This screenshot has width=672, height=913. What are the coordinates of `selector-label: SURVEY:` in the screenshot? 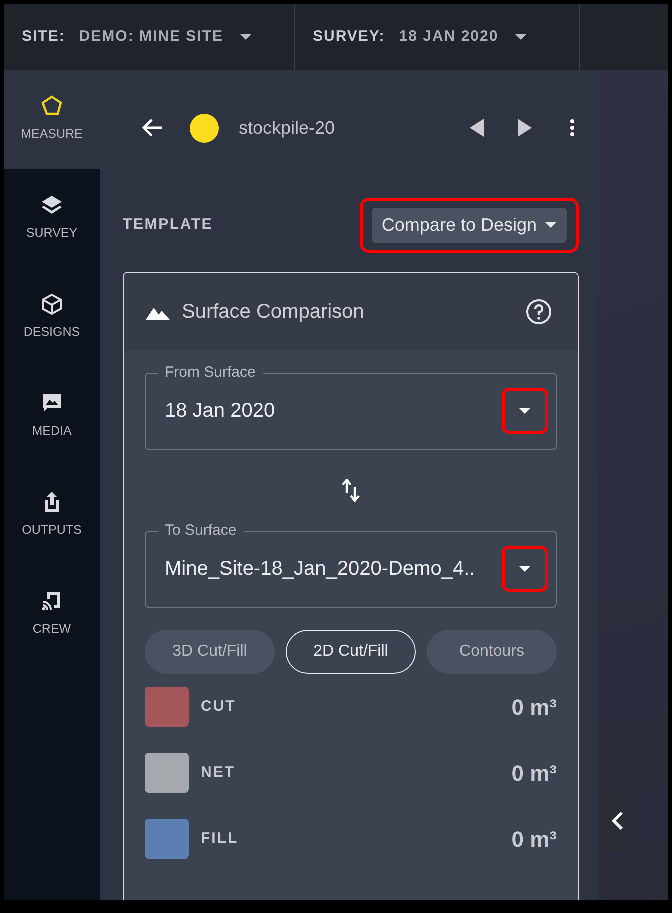 It's located at (349, 36).